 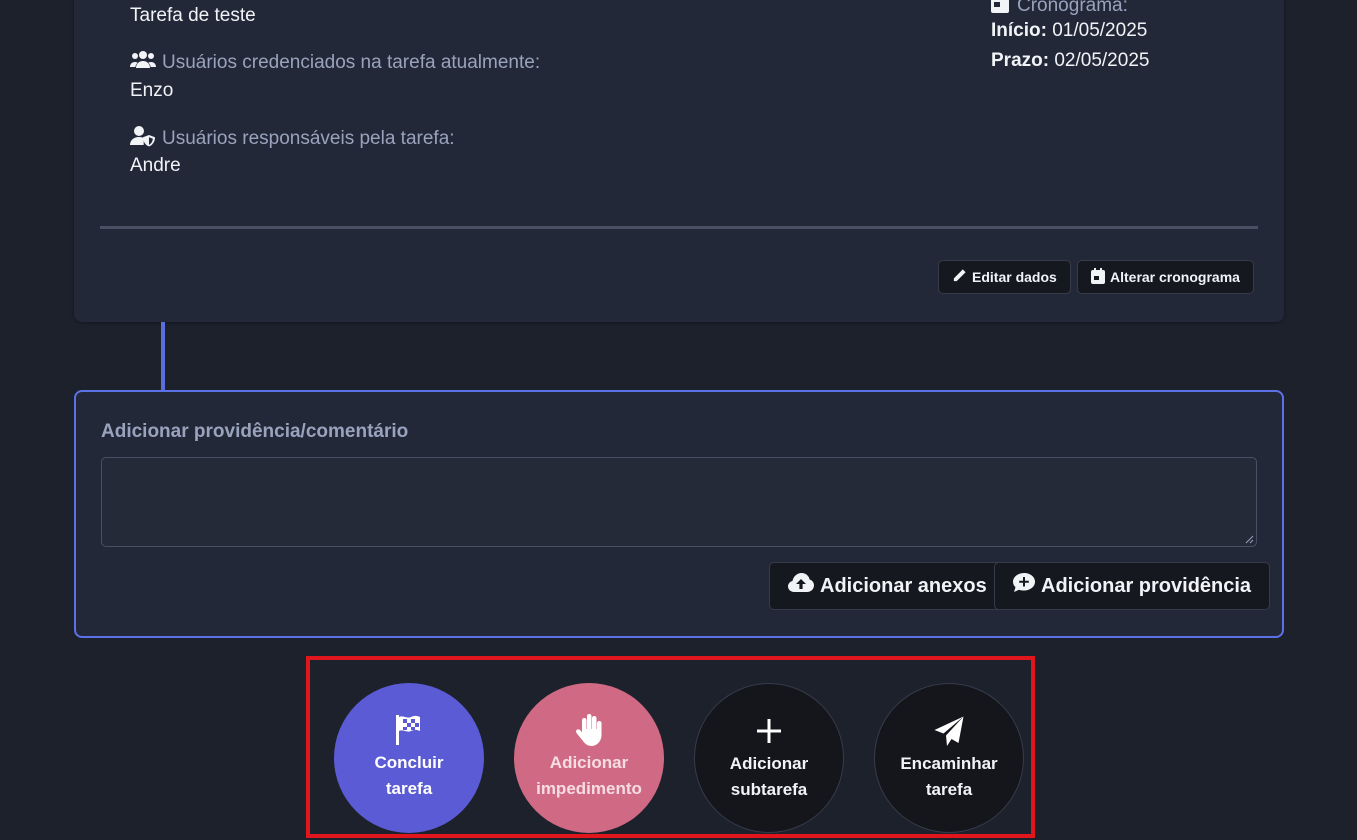 I want to click on responsible-users-label: Usuários responsáveis pela tarefa:, so click(x=292, y=139).